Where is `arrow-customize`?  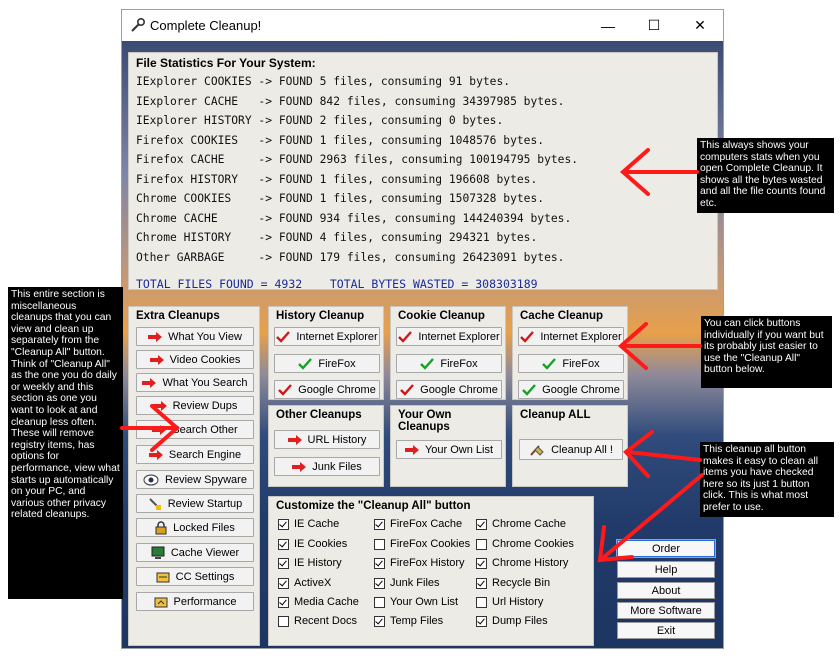
arrow-customize is located at coordinates (650, 518).